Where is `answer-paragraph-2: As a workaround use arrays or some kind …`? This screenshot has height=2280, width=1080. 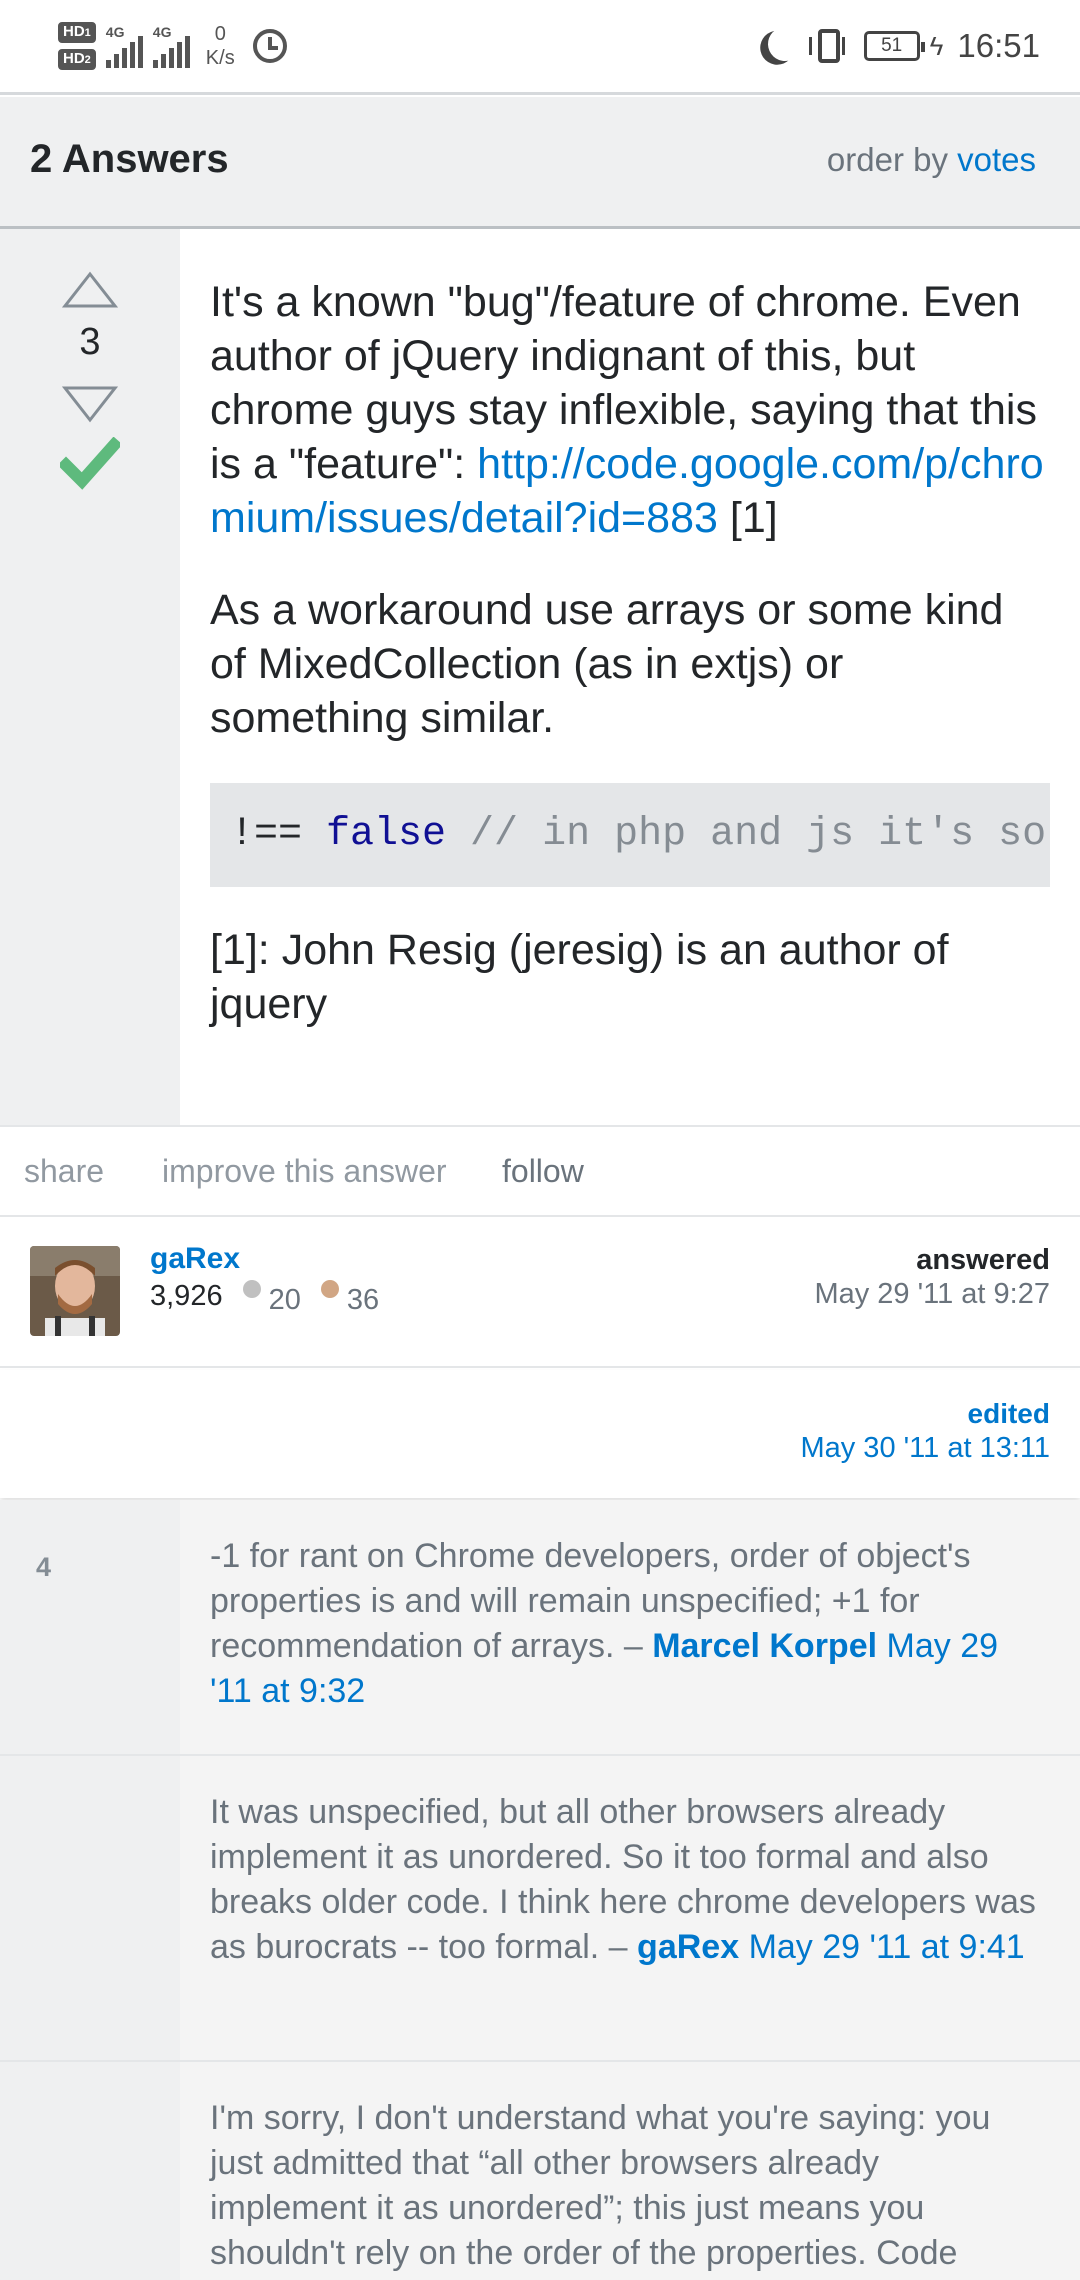 answer-paragraph-2: As a workaround use arrays or some kind … is located at coordinates (607, 664).